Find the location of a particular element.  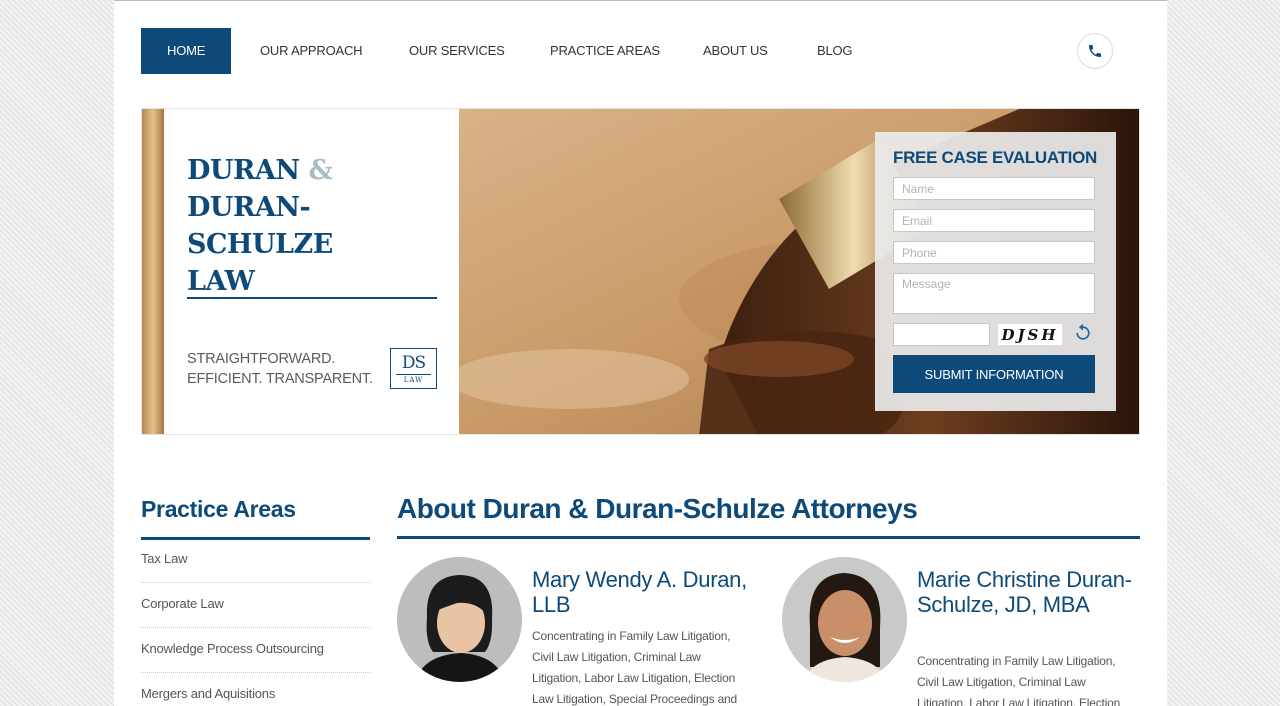

phone-icon is located at coordinates (1095, 51).